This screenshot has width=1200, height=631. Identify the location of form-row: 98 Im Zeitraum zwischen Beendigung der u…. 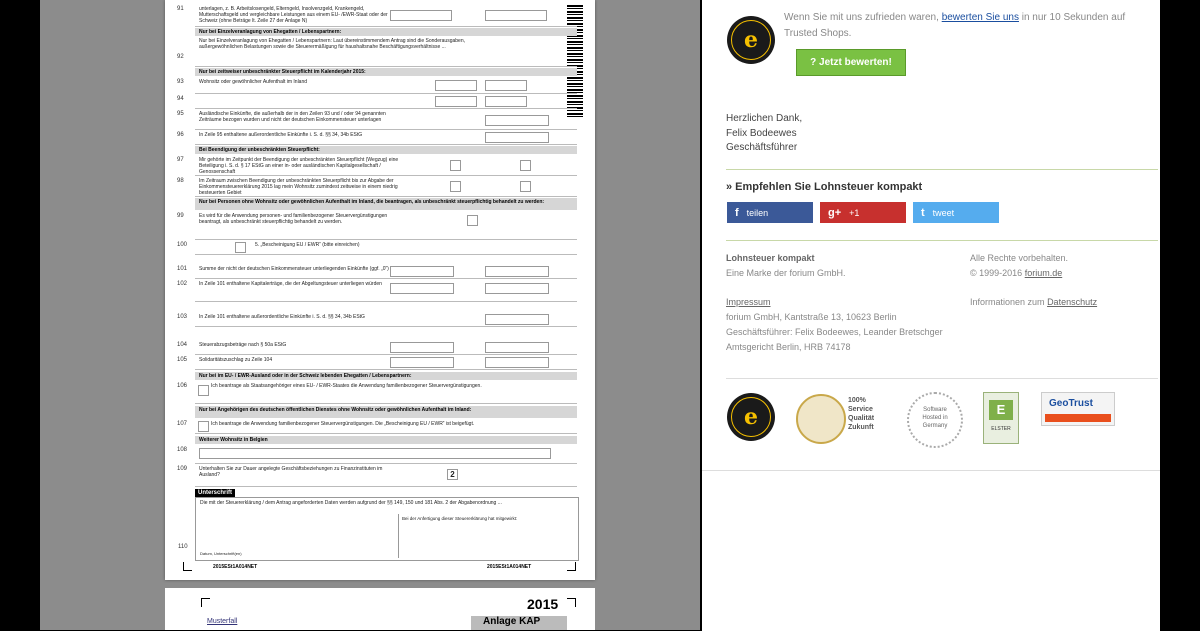
(377, 186).